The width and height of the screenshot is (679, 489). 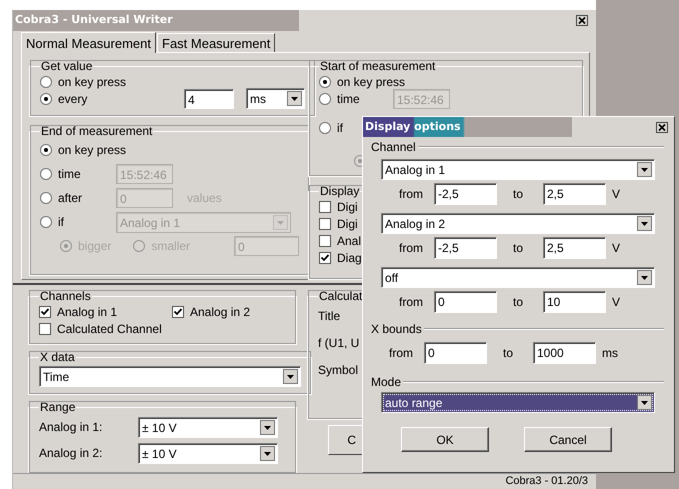 I want to click on option-label: every, so click(x=73, y=99).